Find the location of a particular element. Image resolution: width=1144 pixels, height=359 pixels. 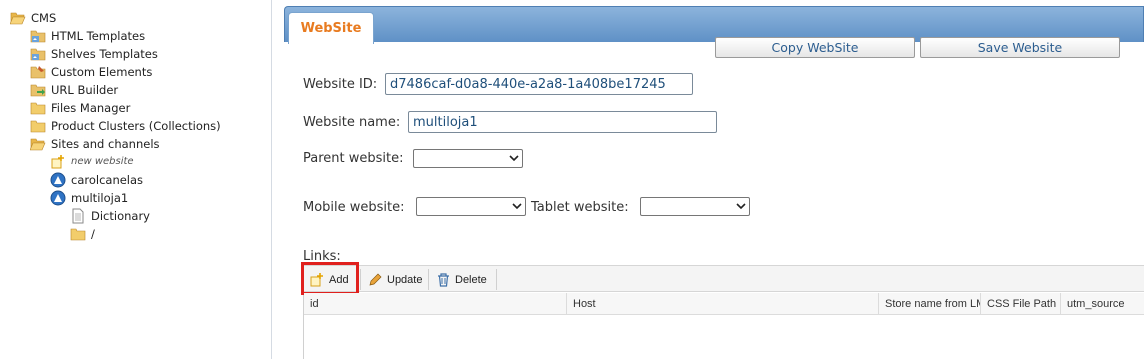

pencil-icon is located at coordinates (375, 279).